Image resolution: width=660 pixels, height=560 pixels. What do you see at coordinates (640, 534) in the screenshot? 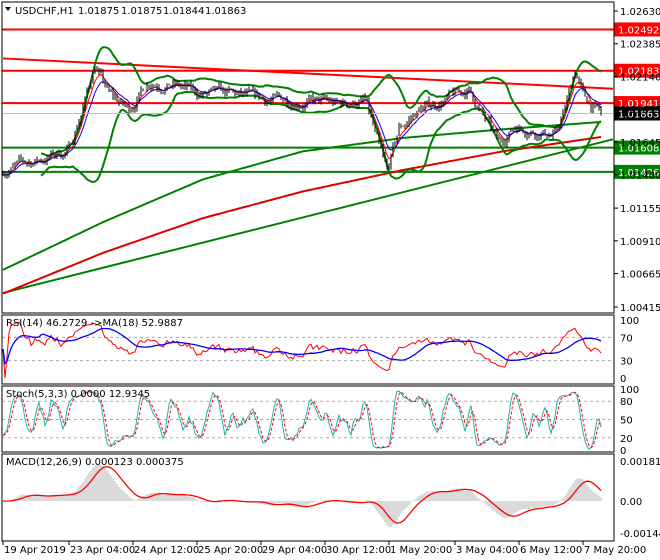
I see `macd-axis-label: -0.001443` at bounding box center [640, 534].